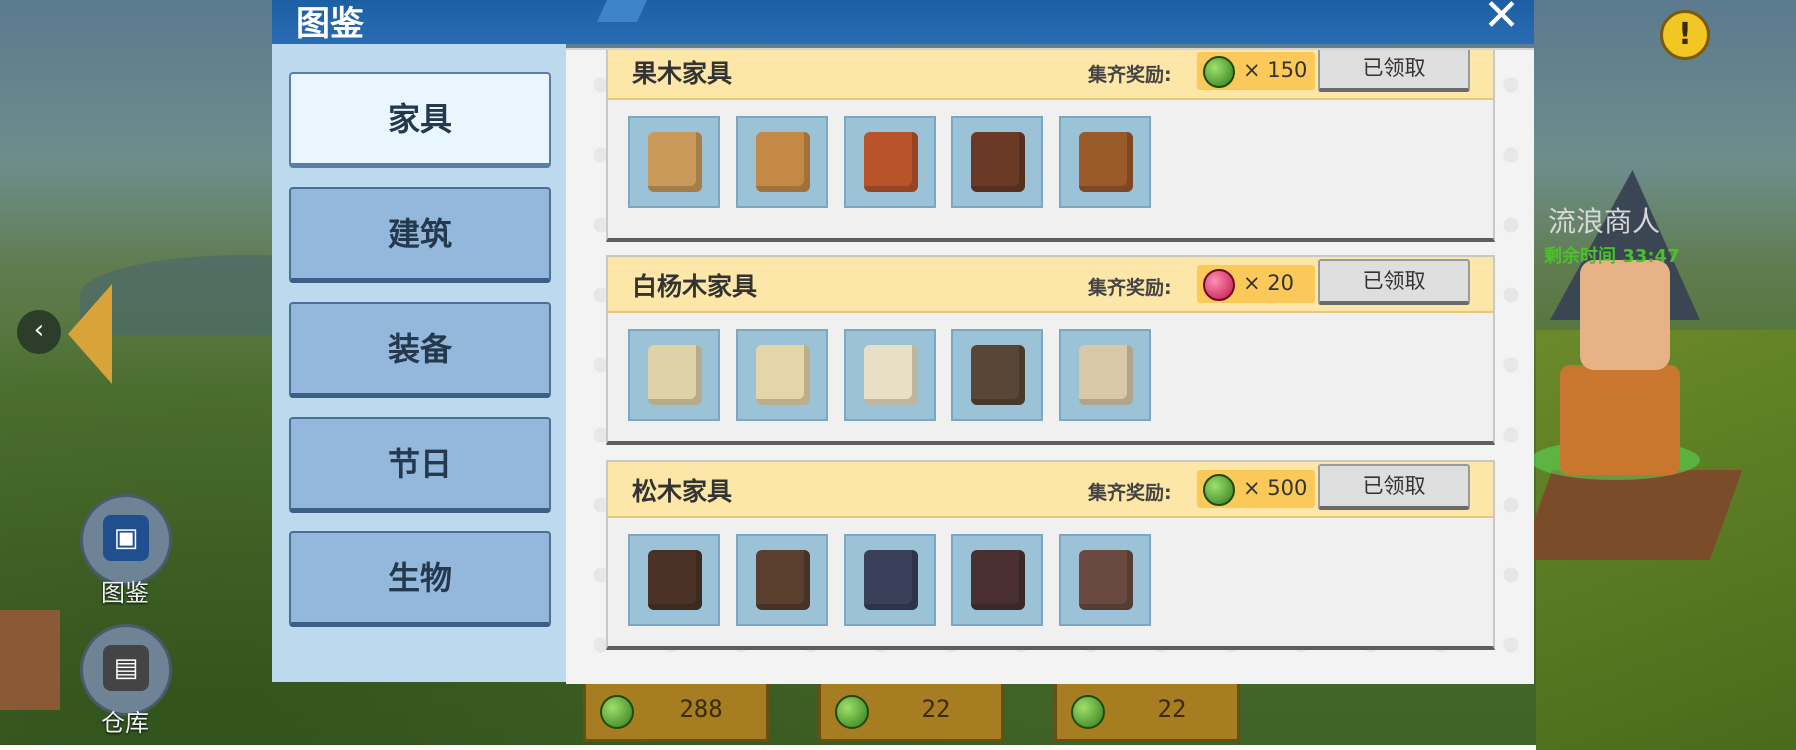 Image resolution: width=1796 pixels, height=750 pixels. I want to click on storage-button-label: 仓库, so click(125, 723).